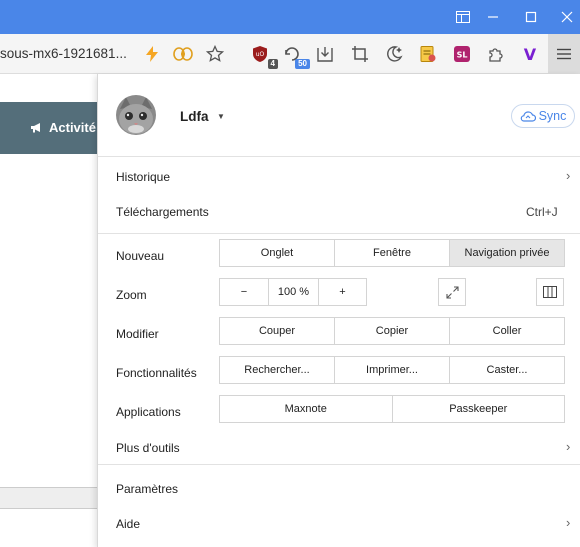 This screenshot has width=580, height=547. What do you see at coordinates (244, 292) in the screenshot?
I see `zoom-out-button: −` at bounding box center [244, 292].